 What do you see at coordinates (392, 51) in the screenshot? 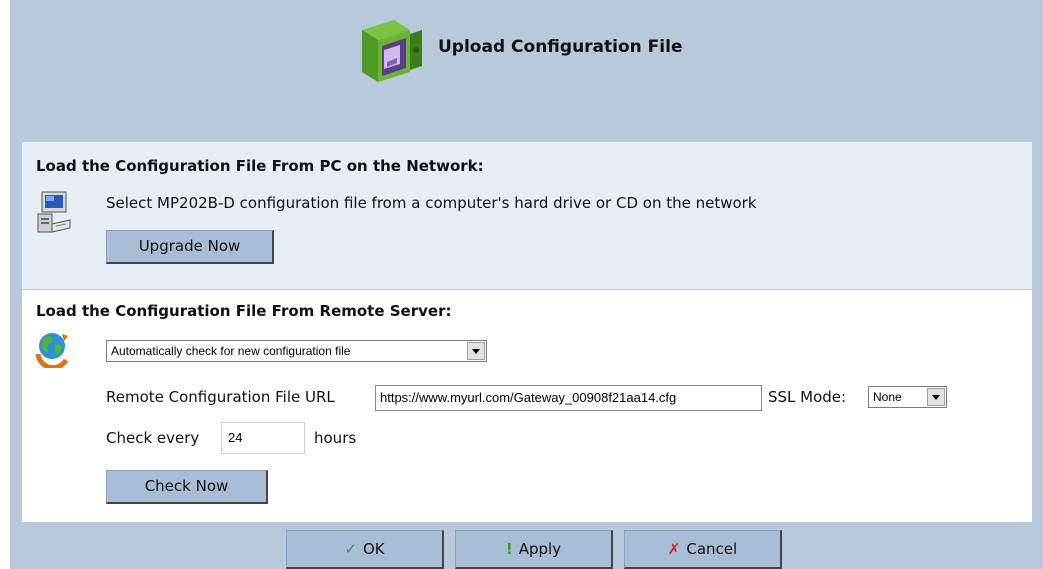
I see `safe-icon` at bounding box center [392, 51].